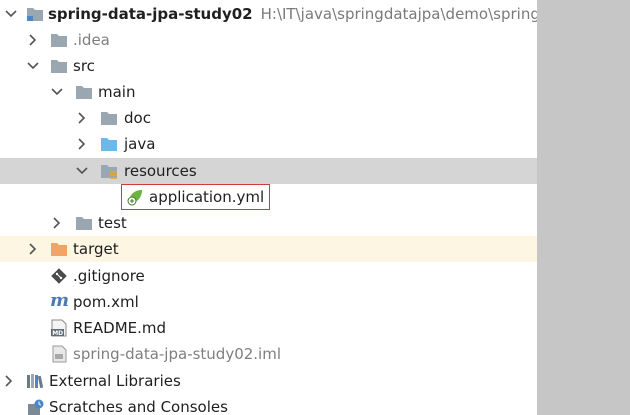 The image size is (630, 415). Describe the element at coordinates (112, 223) in the screenshot. I see `tree-label-test: test` at that location.